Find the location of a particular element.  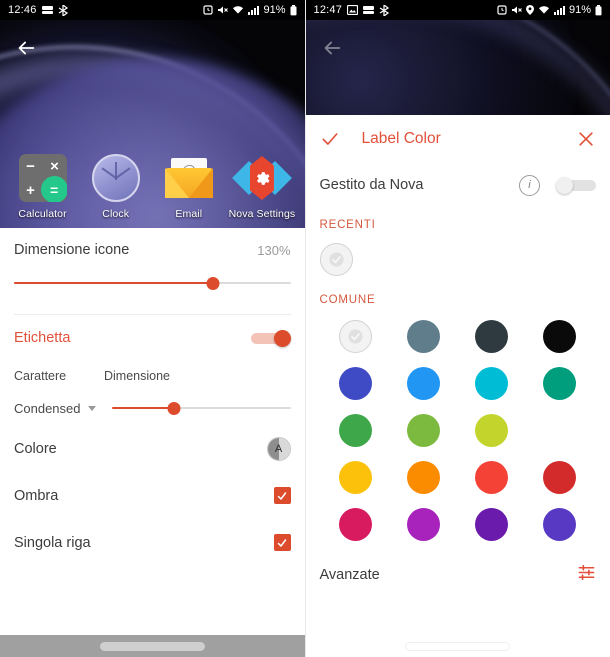

color-swatch-deep-purple is located at coordinates (492, 524).